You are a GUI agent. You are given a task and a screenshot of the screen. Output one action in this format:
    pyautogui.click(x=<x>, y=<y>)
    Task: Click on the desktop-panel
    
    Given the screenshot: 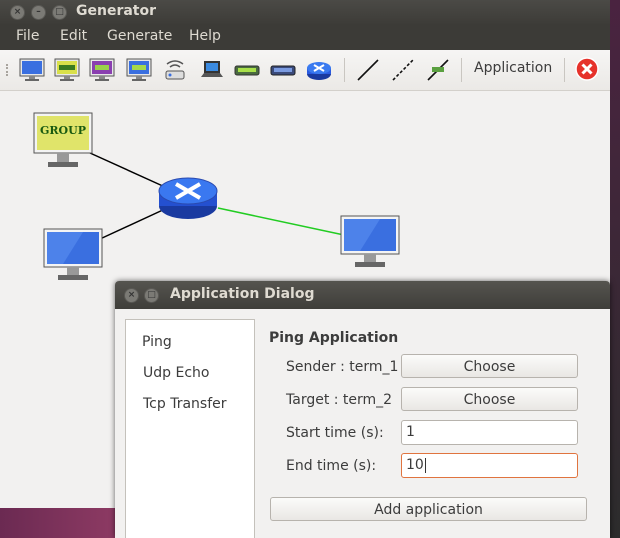 What is the action you would take?
    pyautogui.click(x=57, y=523)
    